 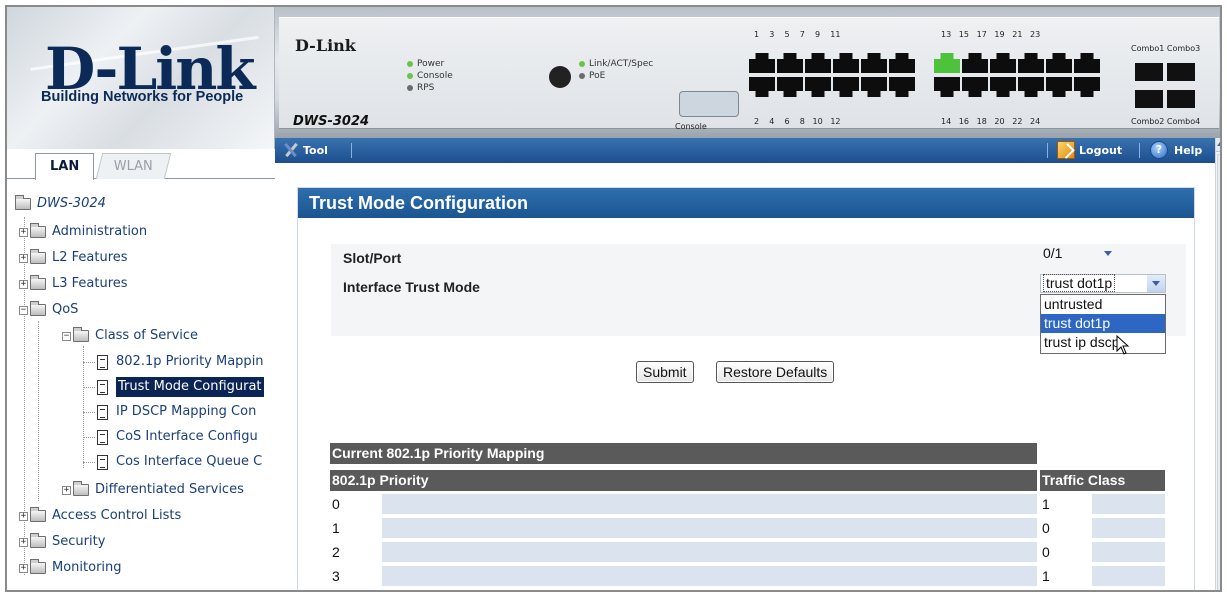 What do you see at coordinates (38, 411) in the screenshot?
I see `tree-line-qos` at bounding box center [38, 411].